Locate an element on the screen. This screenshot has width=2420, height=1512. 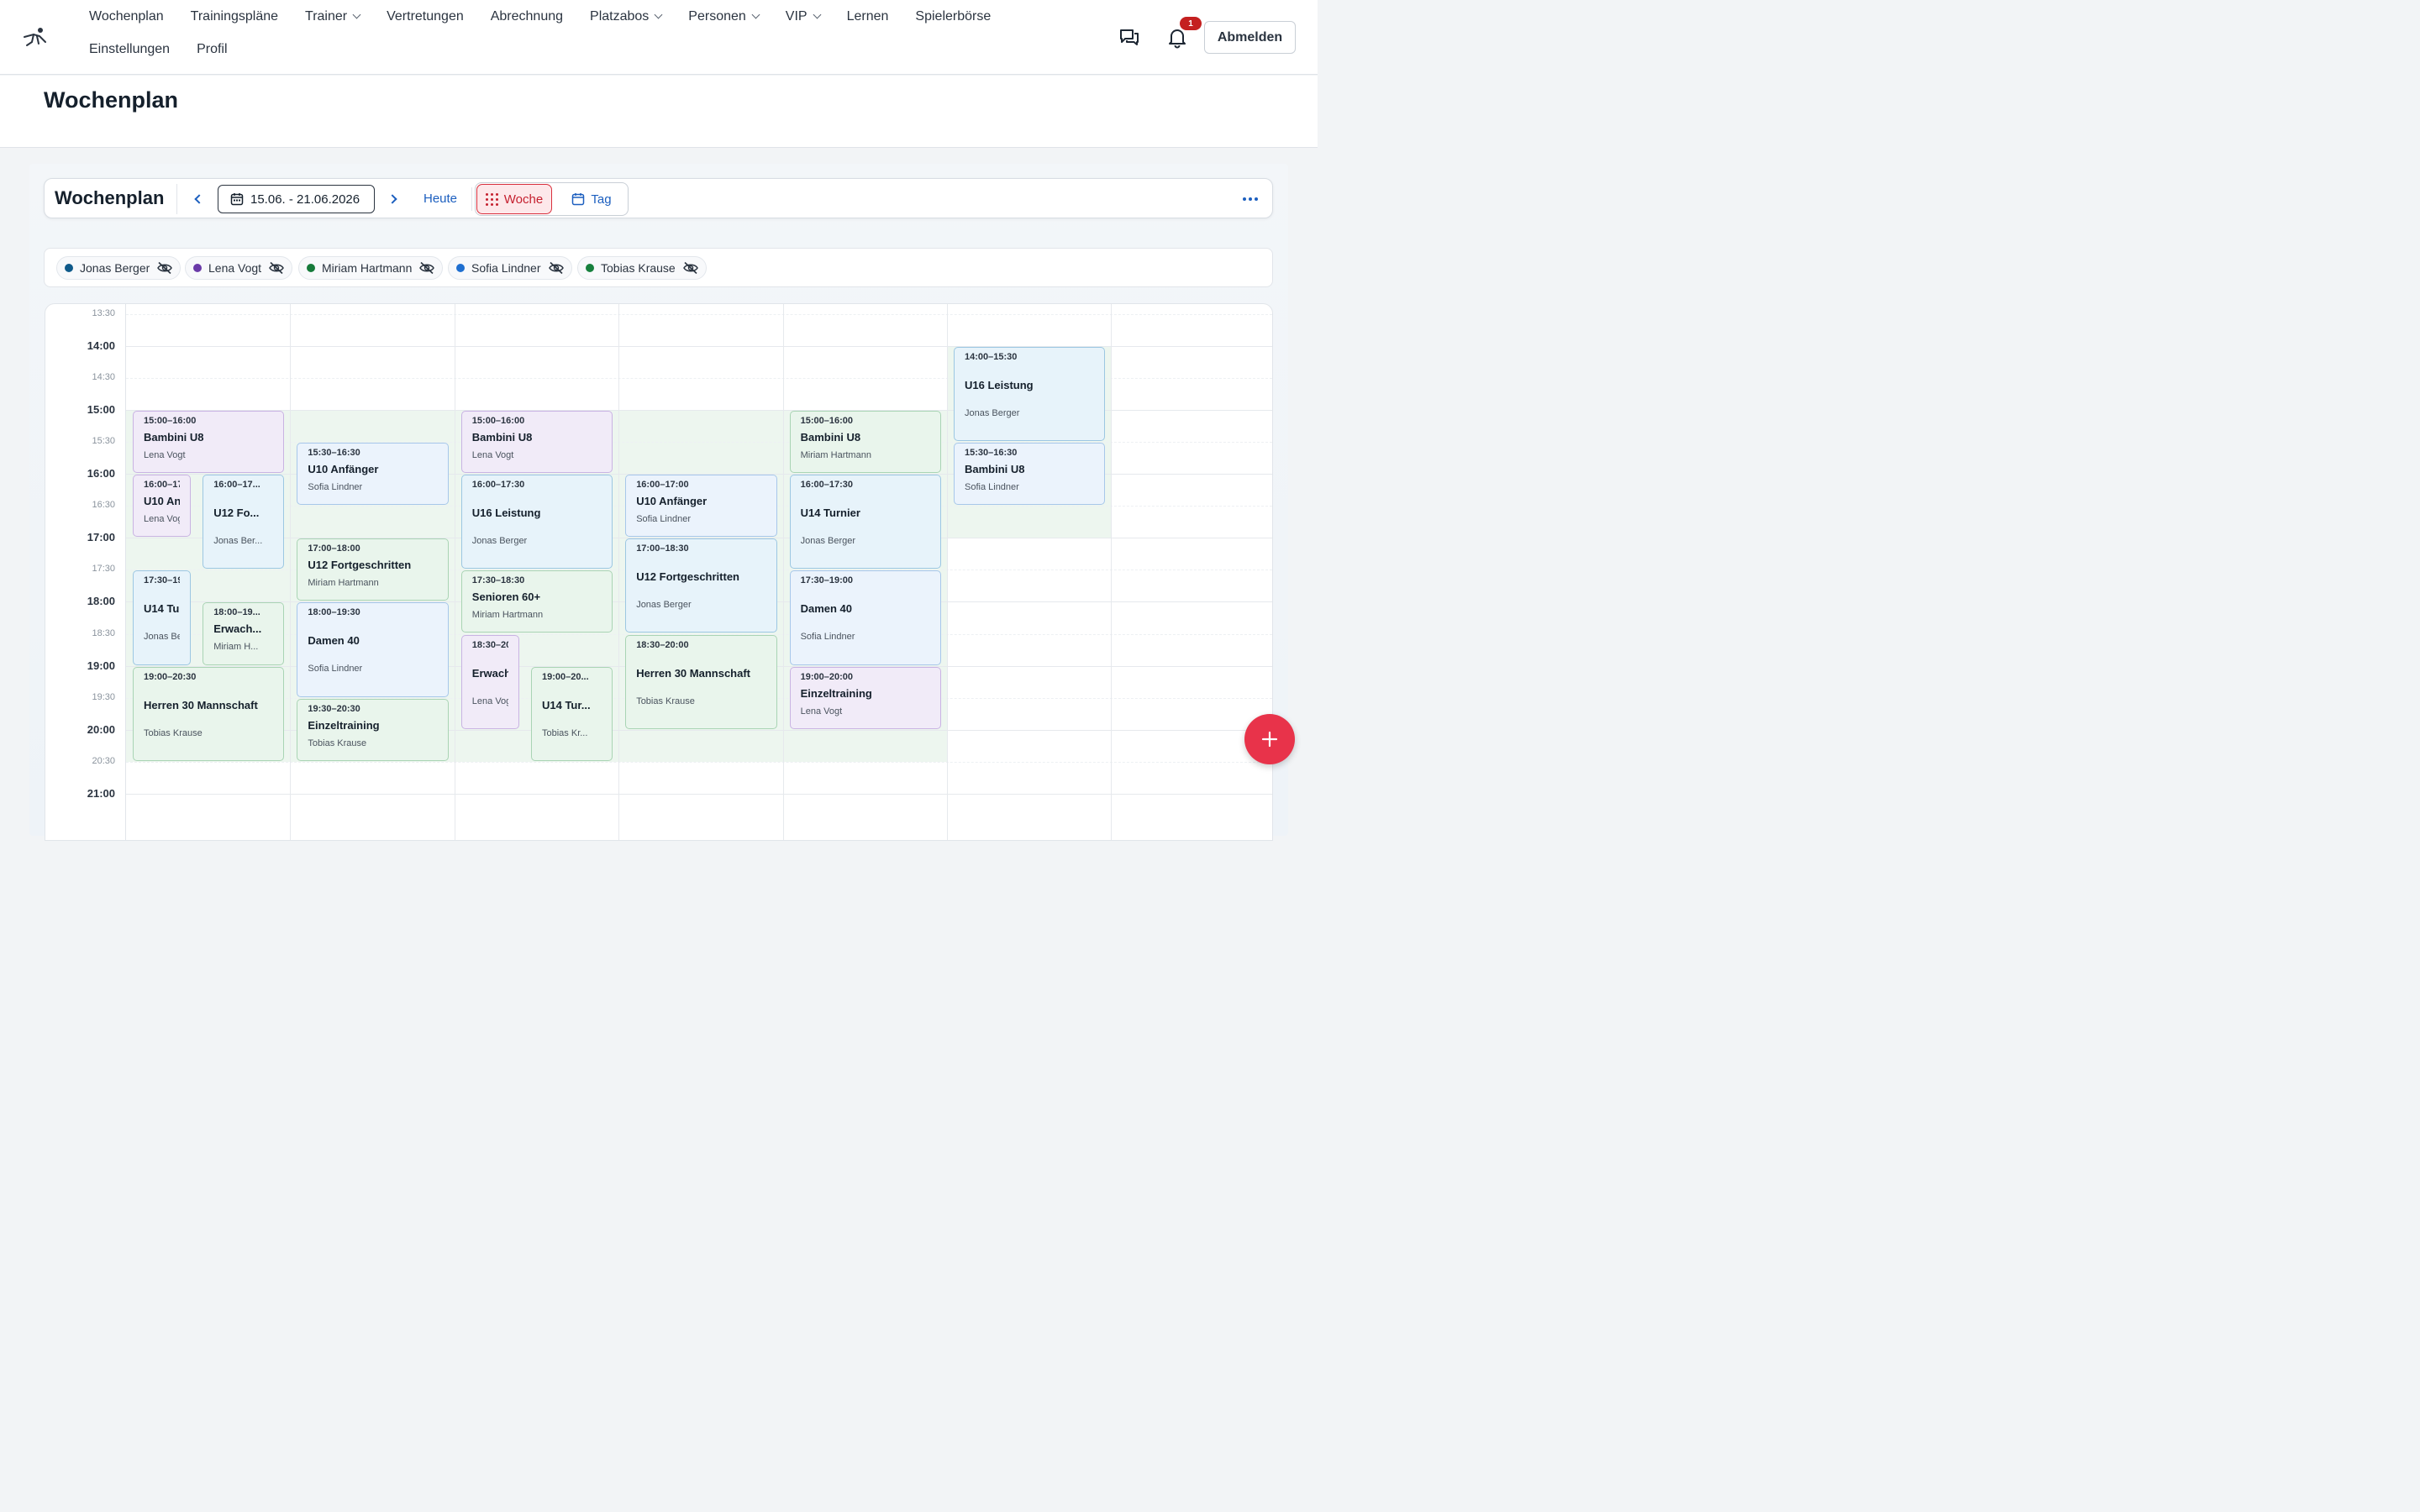
nav-item-label: Spielerbörse is located at coordinates (954, 16).